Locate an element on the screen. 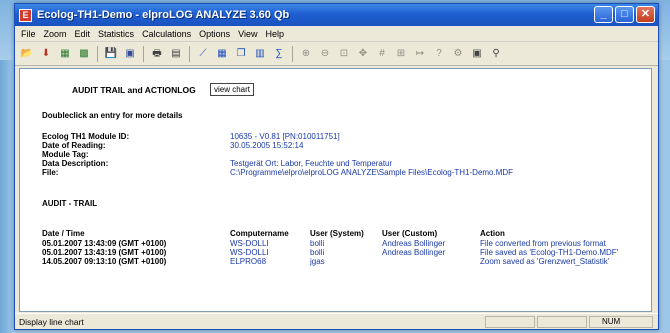  table-icon: ▦ is located at coordinates (222, 54).